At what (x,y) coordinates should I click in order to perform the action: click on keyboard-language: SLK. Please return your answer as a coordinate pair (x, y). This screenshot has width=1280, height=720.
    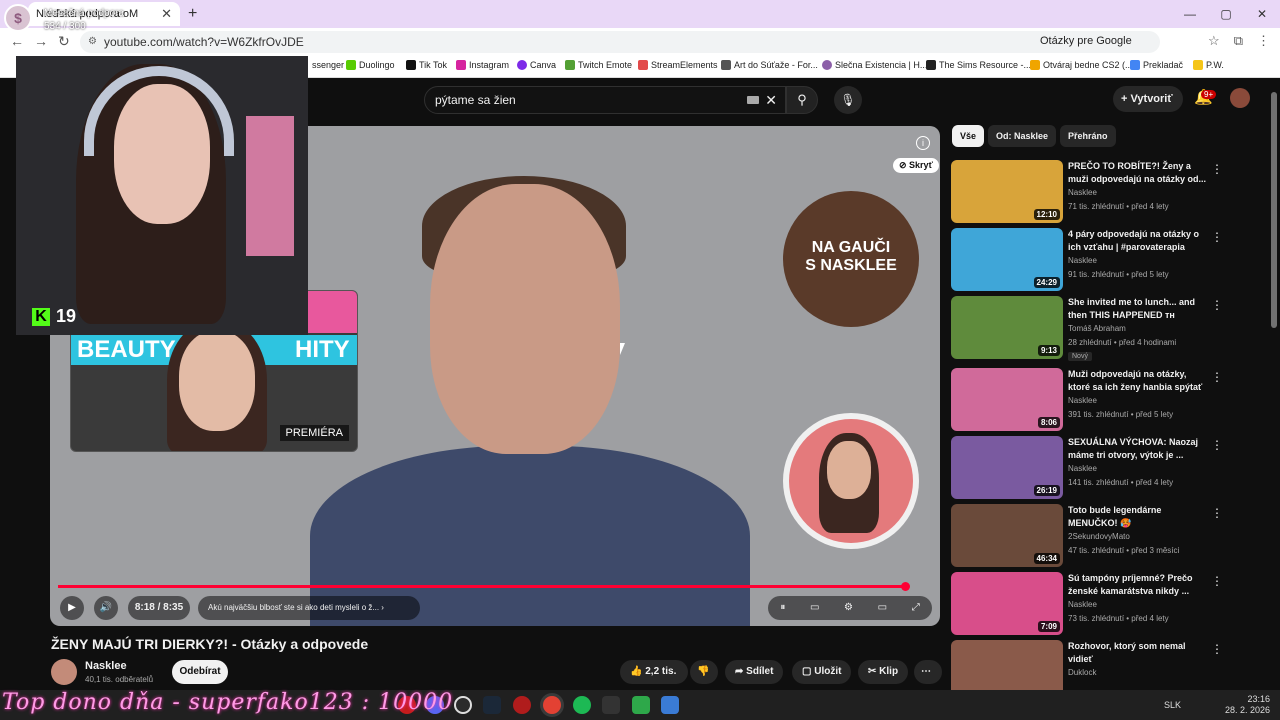
    Looking at the image, I should click on (1172, 705).